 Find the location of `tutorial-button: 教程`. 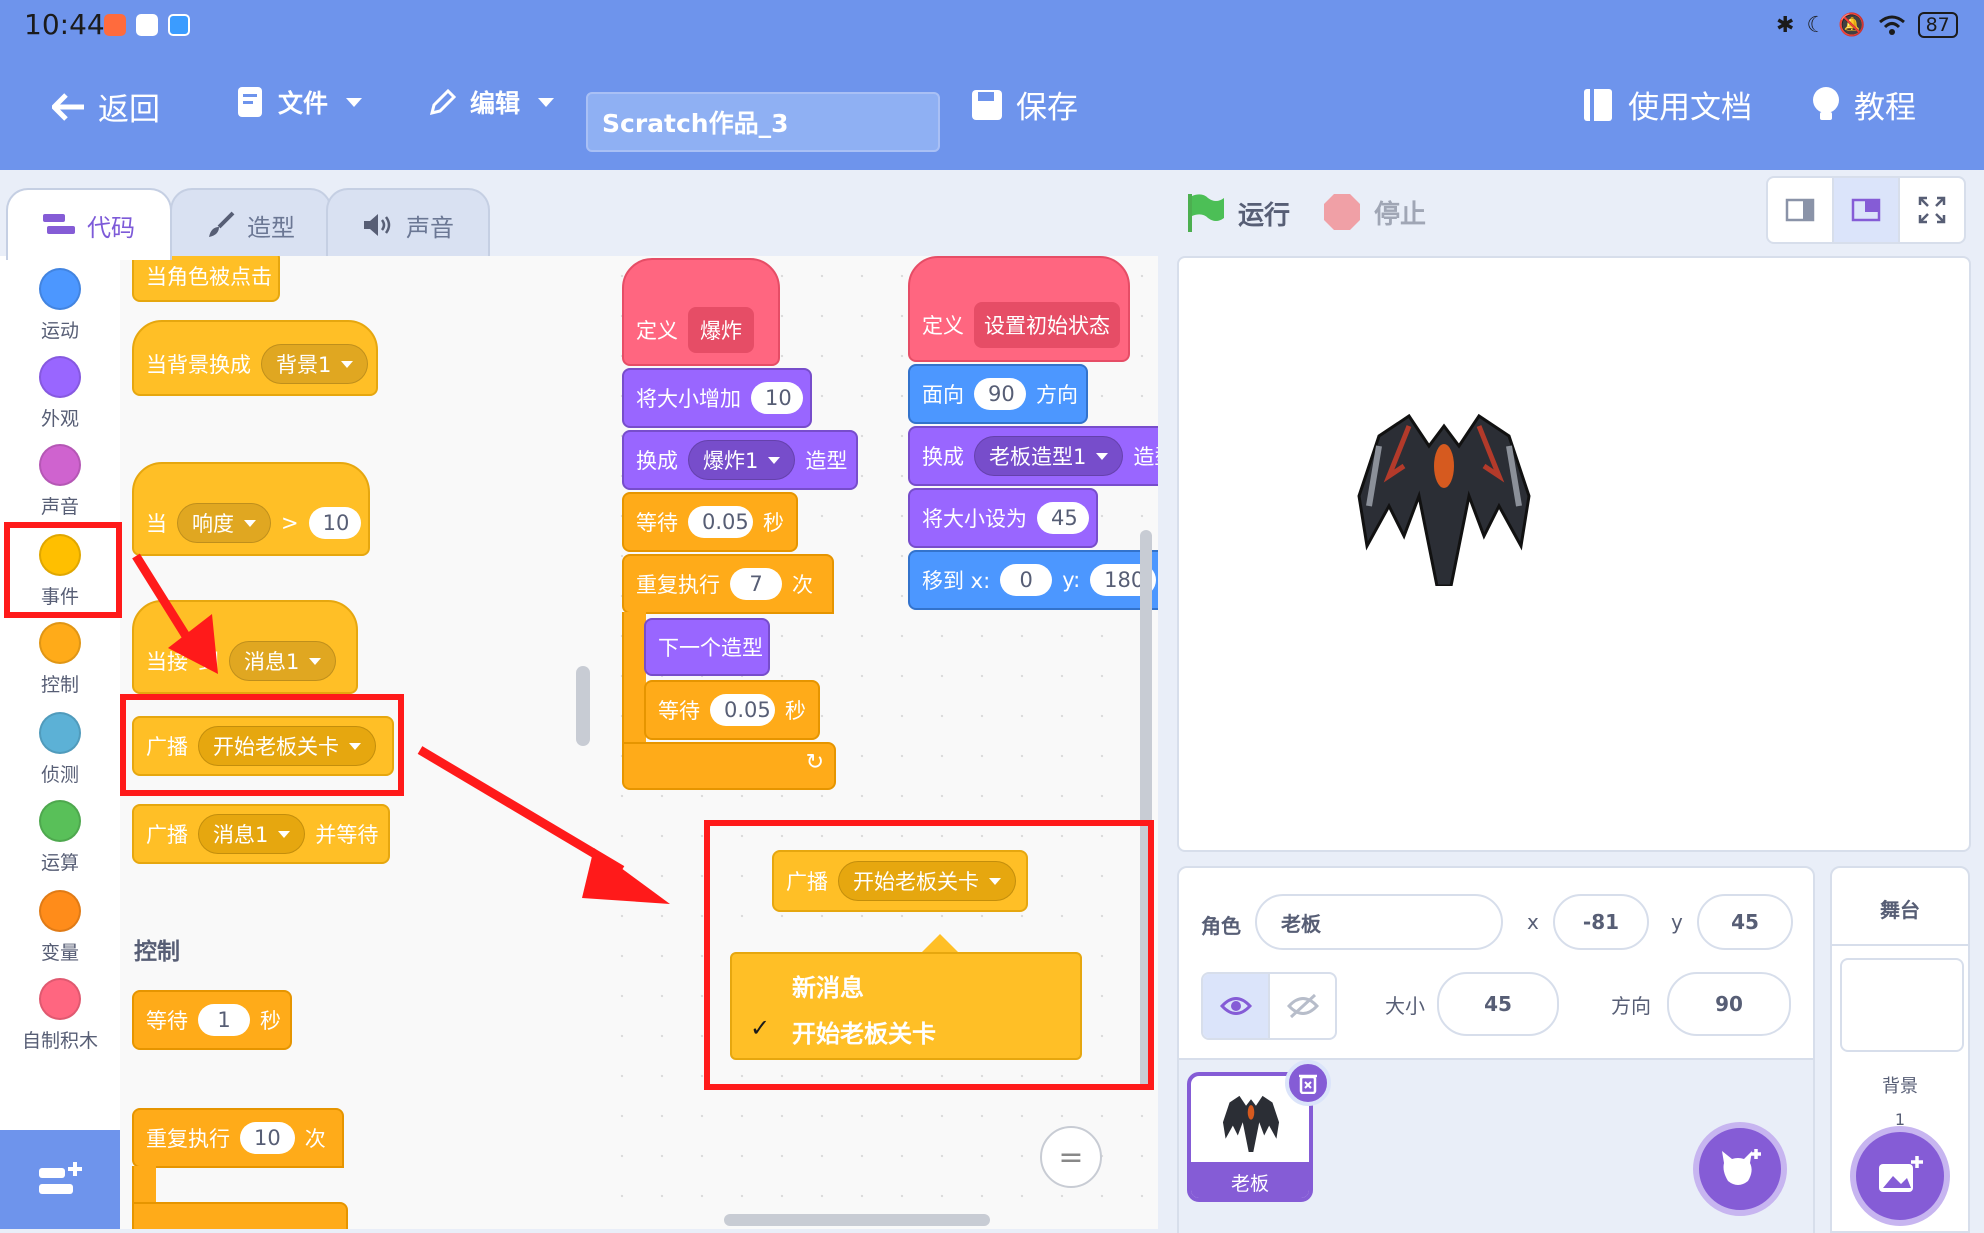

tutorial-button: 教程 is located at coordinates (1863, 104).